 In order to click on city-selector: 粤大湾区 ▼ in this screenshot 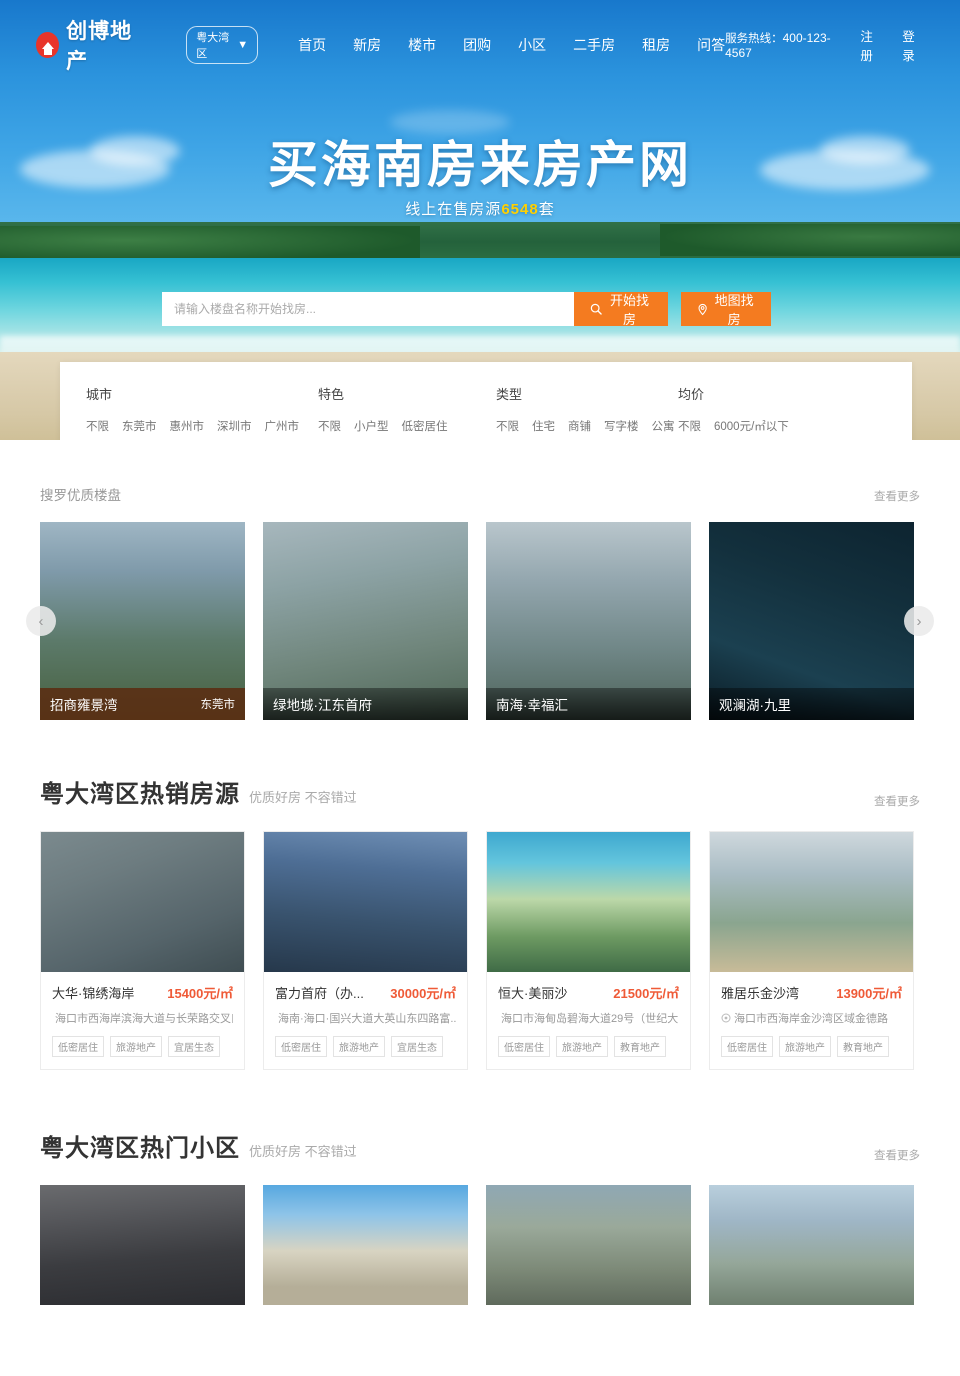, I will do `click(222, 45)`.